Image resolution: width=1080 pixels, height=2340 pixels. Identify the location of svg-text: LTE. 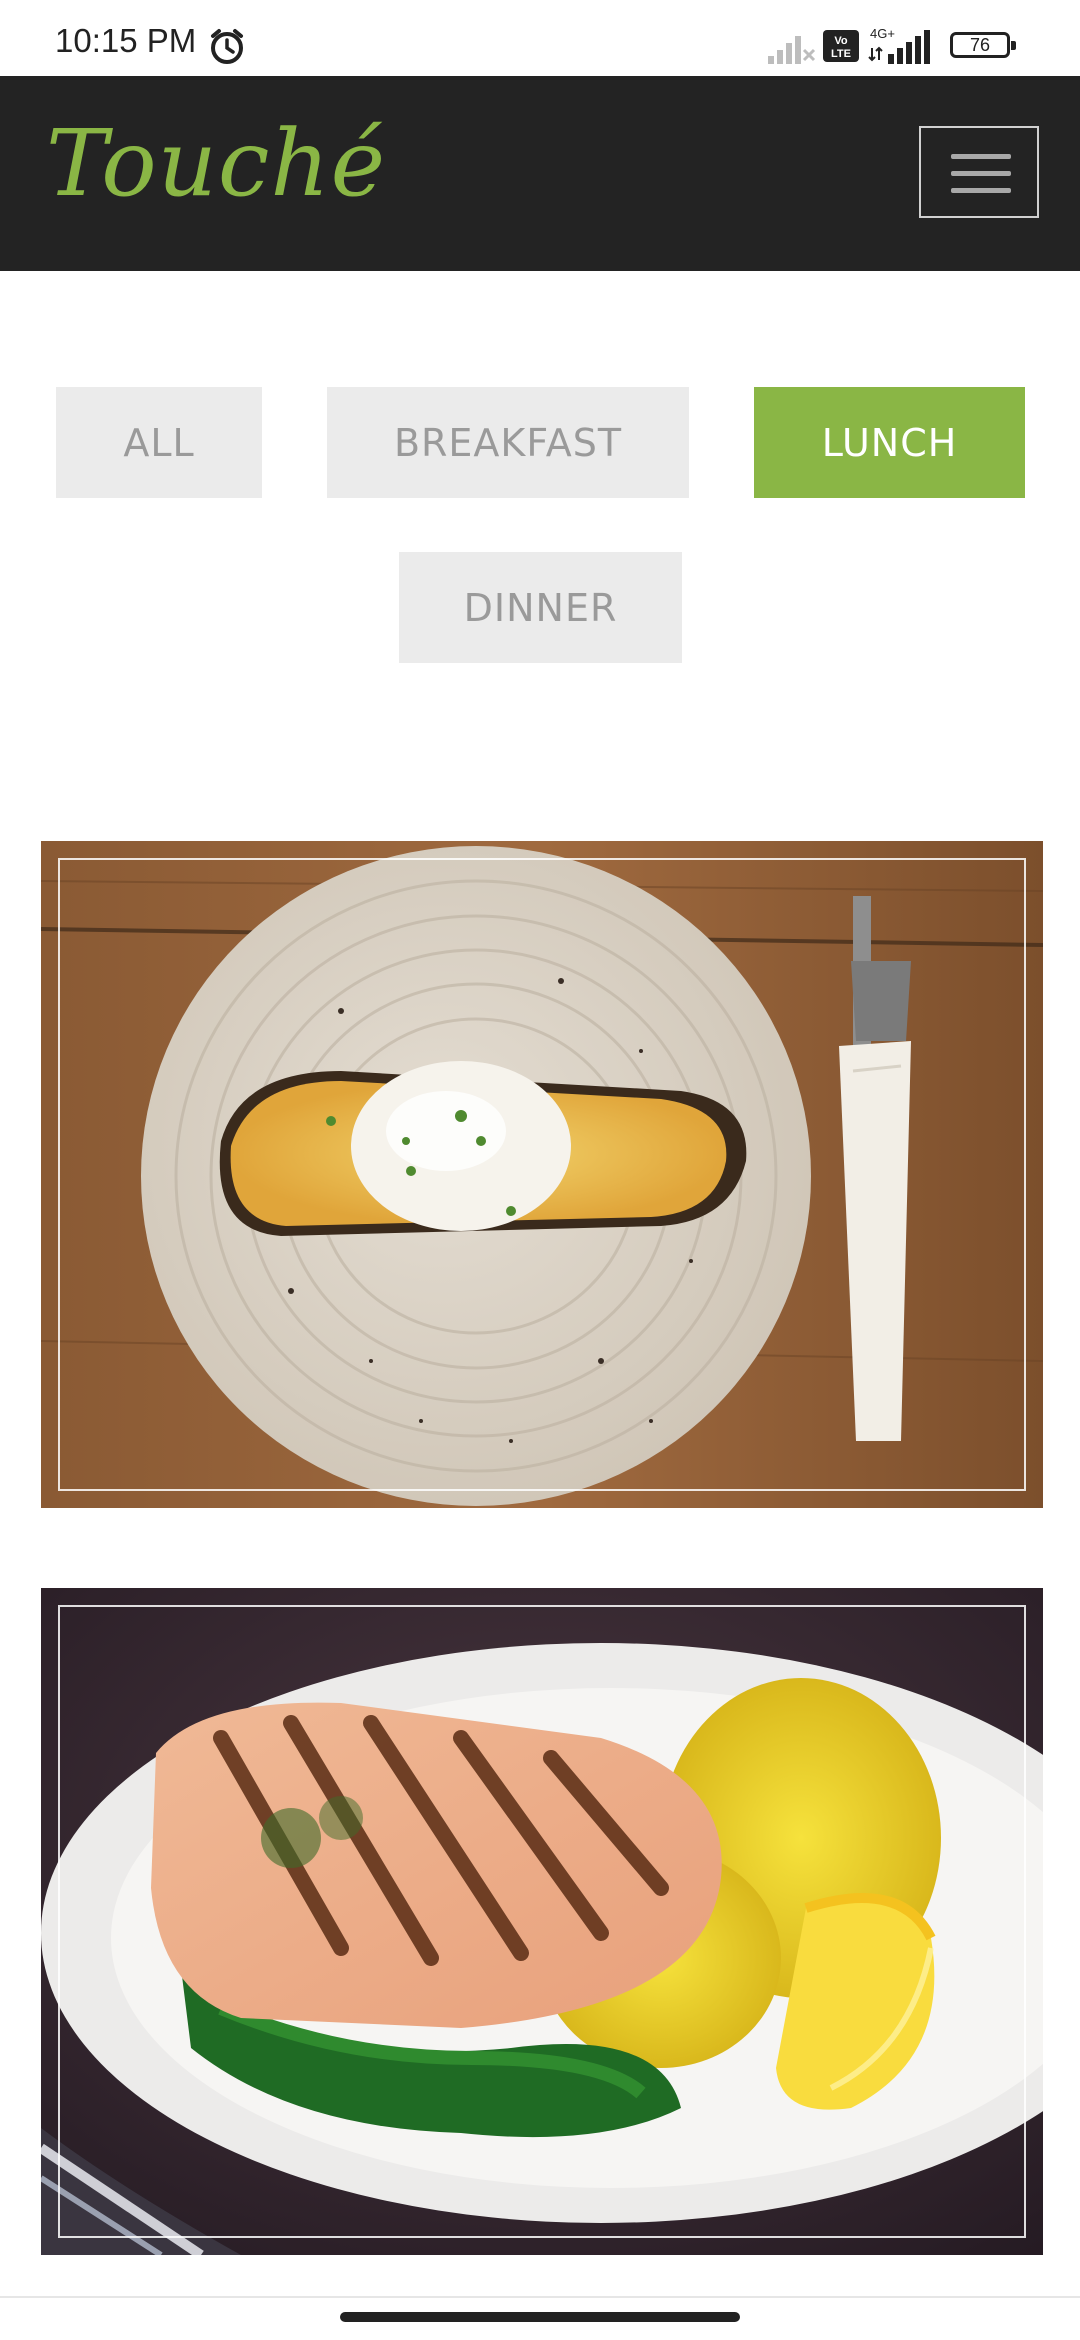
(841, 54).